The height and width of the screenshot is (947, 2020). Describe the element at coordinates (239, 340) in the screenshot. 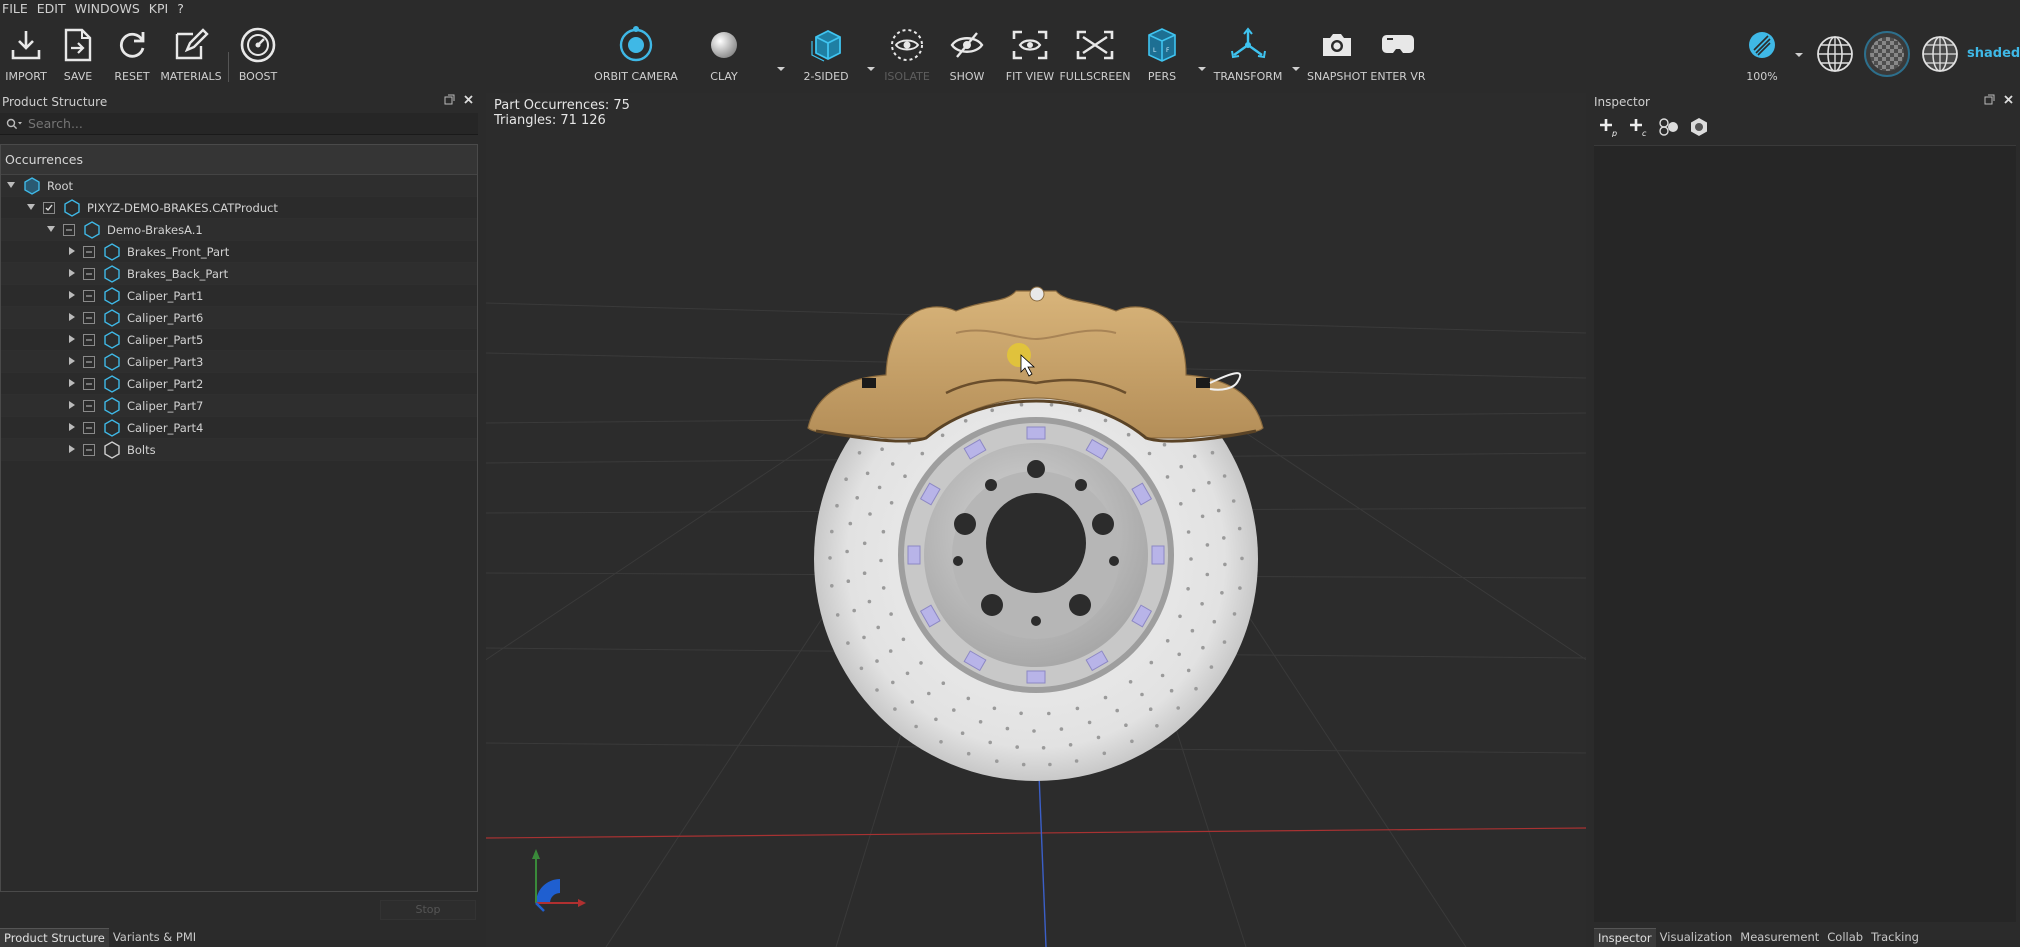

I see `tree-row: Caliper_Part5` at that location.